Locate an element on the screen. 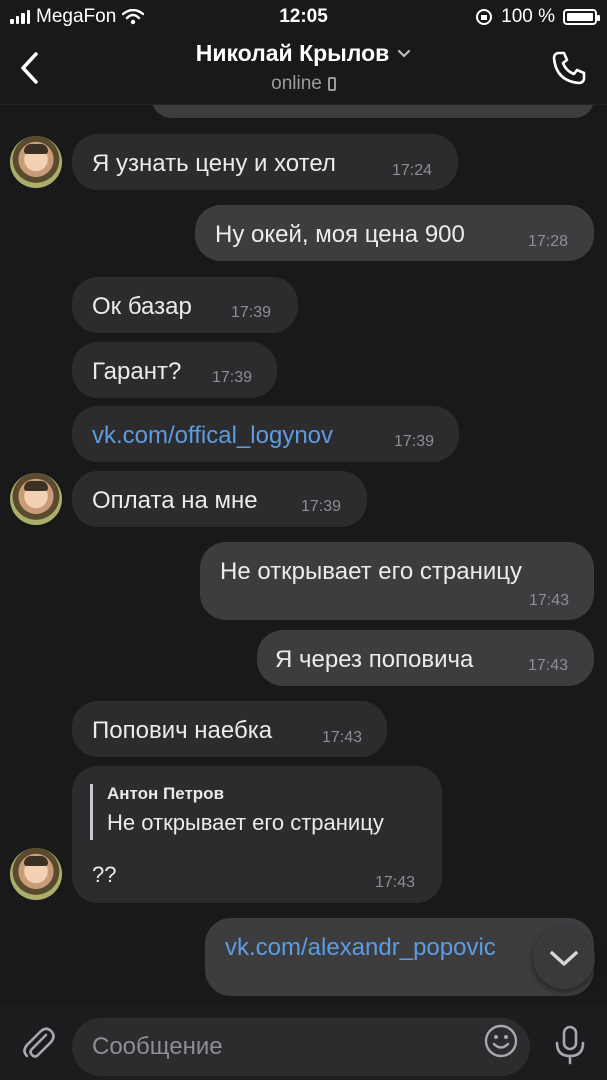 The width and height of the screenshot is (607, 1080). message-bubble: Ну окей, моя цена 900 17:28 is located at coordinates (394, 233).